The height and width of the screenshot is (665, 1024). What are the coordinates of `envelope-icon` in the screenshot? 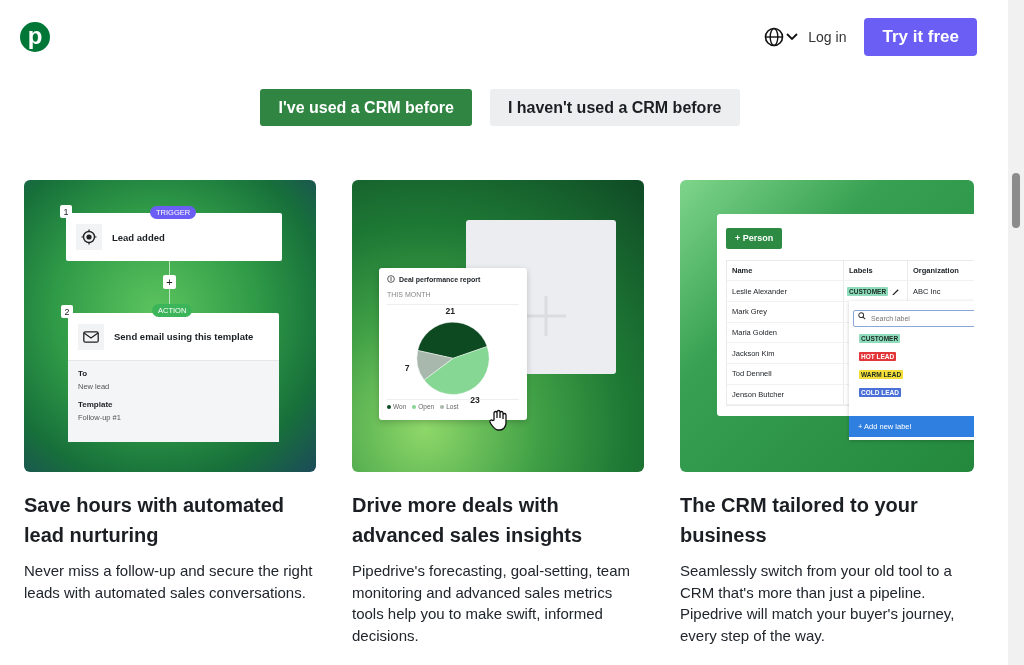 It's located at (91, 336).